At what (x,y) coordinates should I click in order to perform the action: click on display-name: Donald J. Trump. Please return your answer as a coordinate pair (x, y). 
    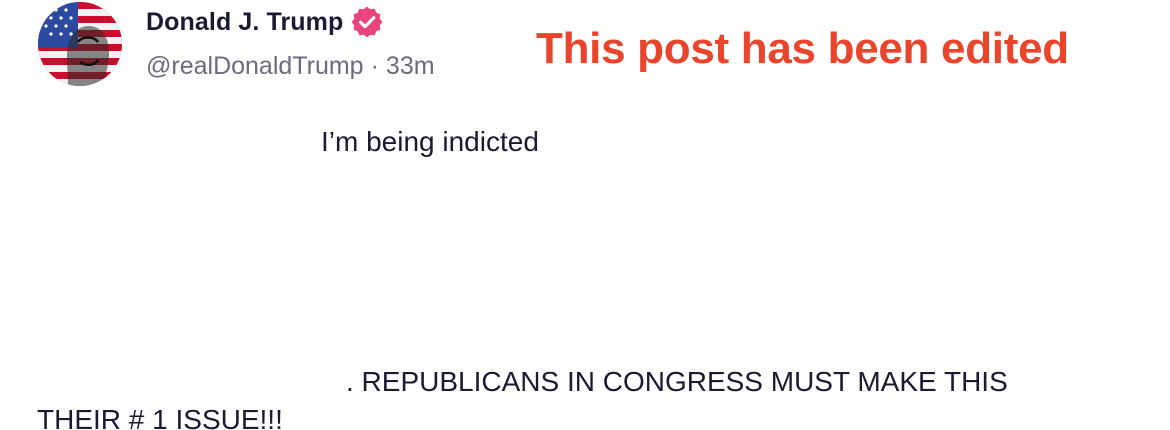
    Looking at the image, I should click on (244, 22).